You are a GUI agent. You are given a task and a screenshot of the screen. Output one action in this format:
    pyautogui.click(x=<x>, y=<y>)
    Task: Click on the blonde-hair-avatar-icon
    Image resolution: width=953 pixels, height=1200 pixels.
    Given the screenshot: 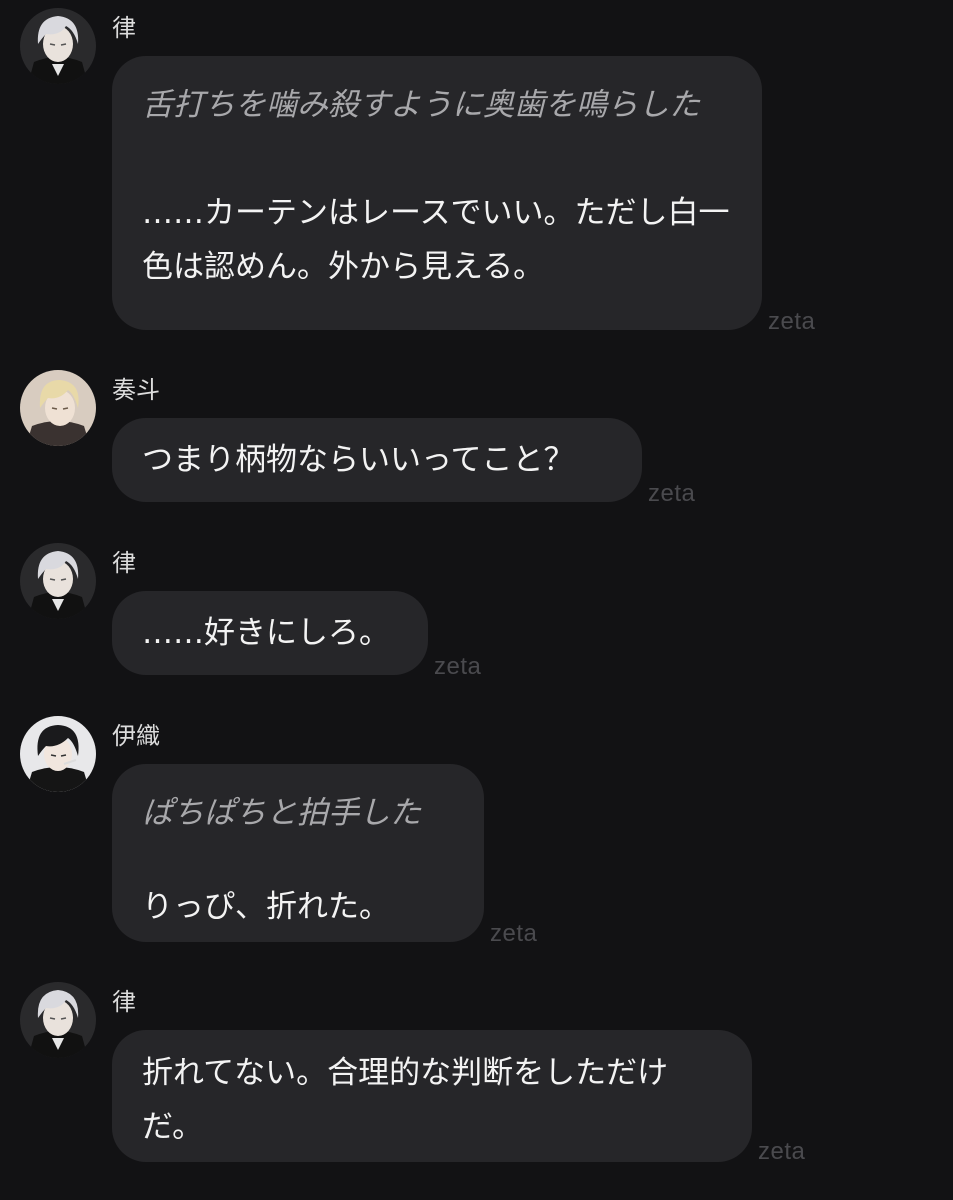 What is the action you would take?
    pyautogui.click(x=58, y=408)
    